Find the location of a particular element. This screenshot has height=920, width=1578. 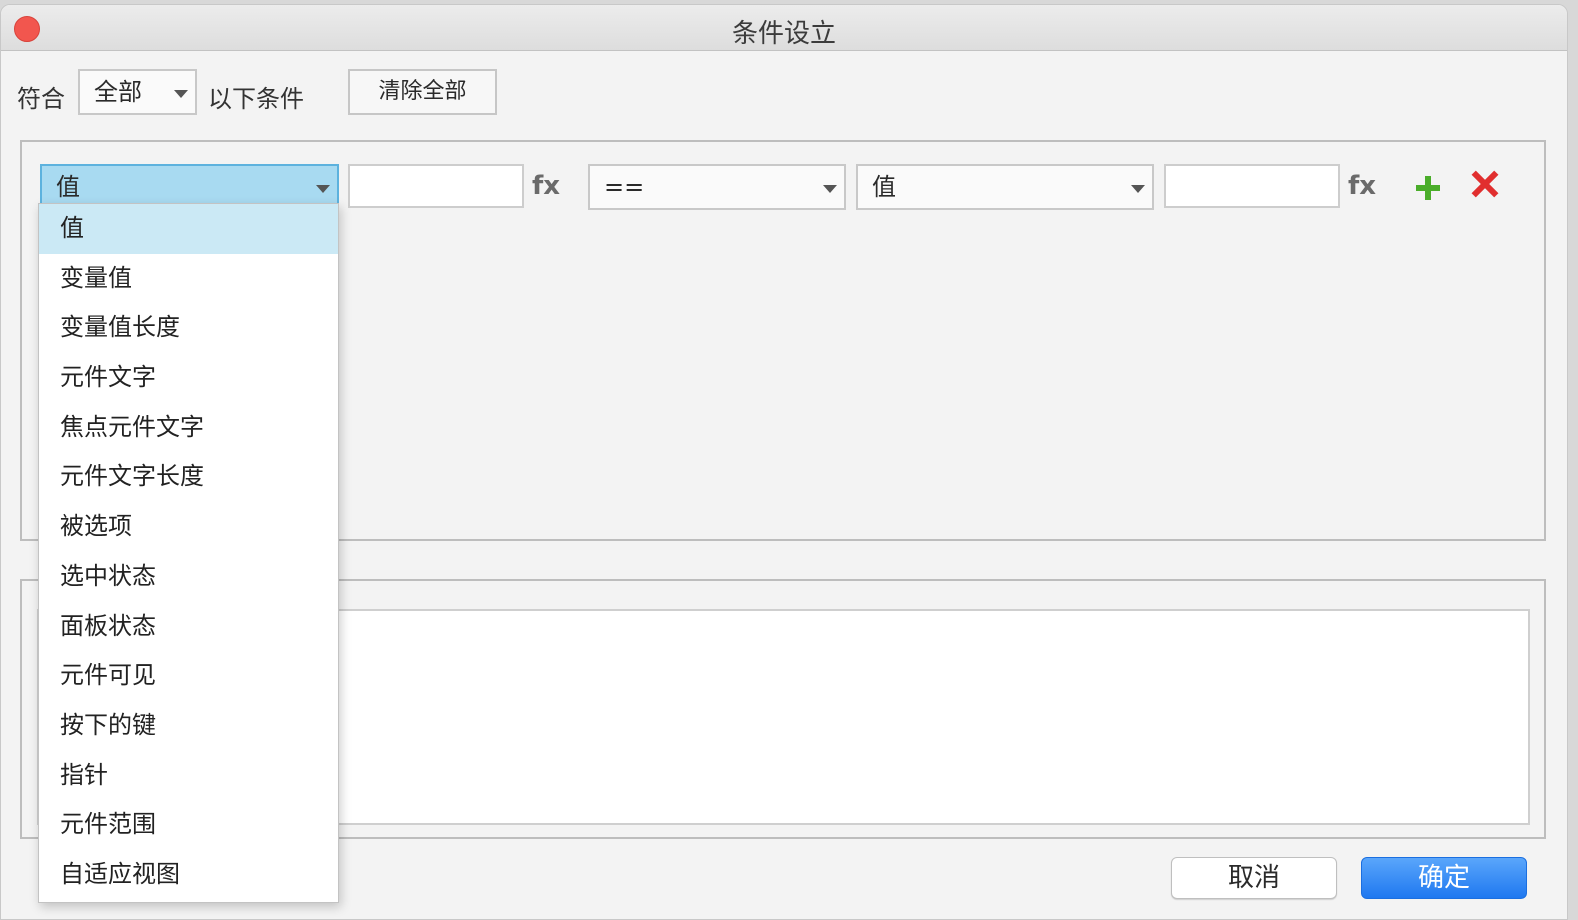

right-value-type-select: 值 is located at coordinates (1005, 187).